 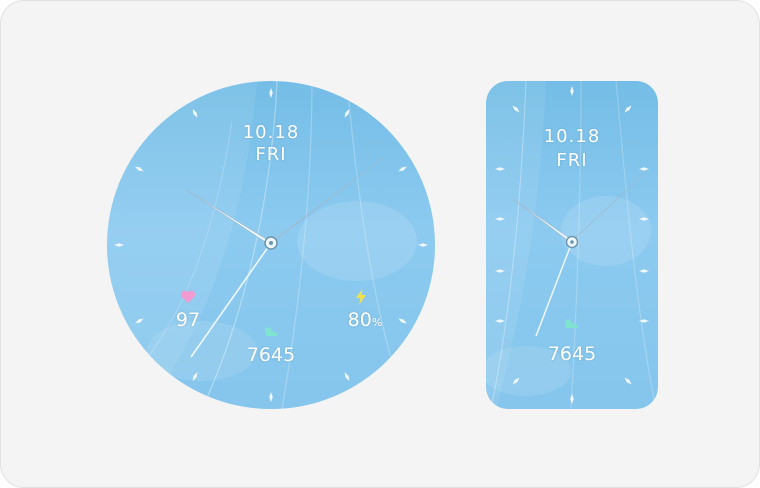 I want to click on band-clock-hands, so click(x=580, y=253).